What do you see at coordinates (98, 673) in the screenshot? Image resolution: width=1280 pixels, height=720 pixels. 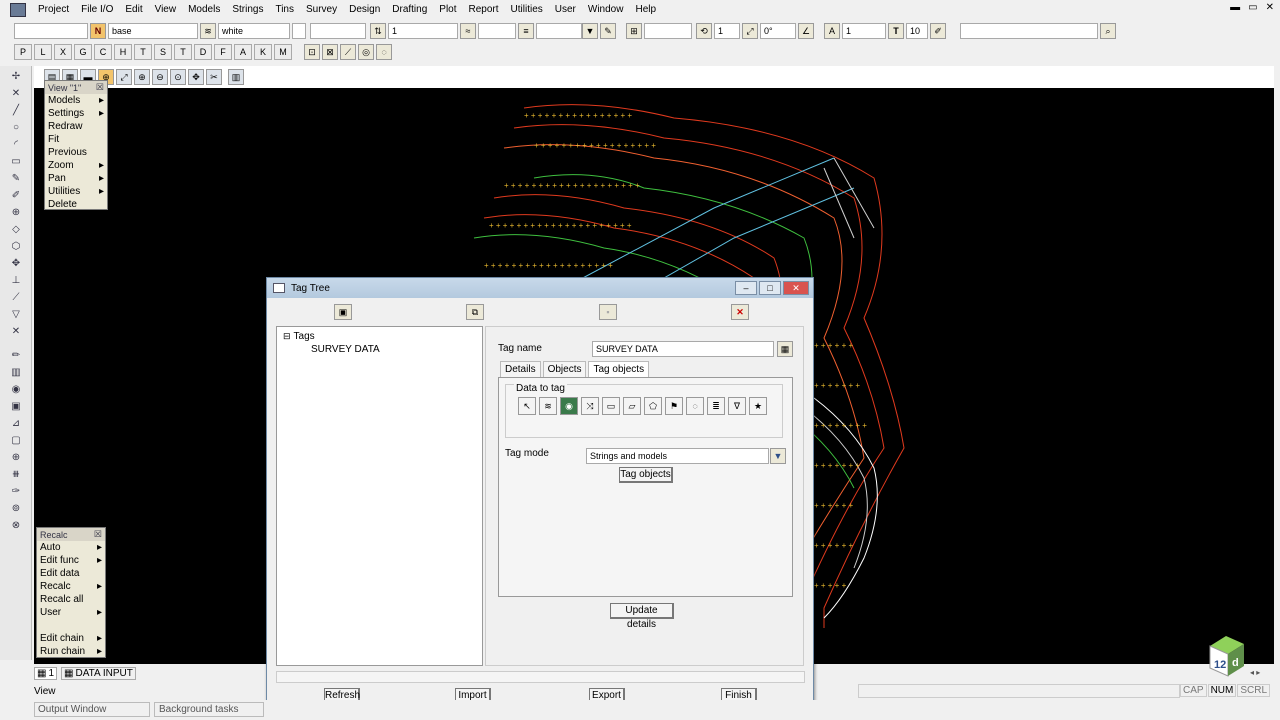 I see `data-input-tab: ▦ DATA INPUT` at bounding box center [98, 673].